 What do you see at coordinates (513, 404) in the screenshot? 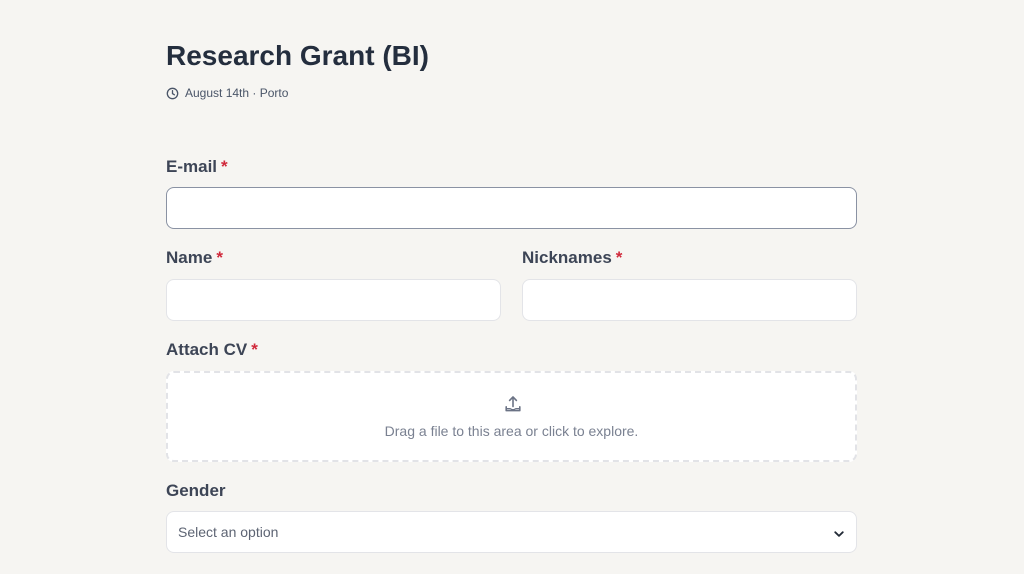
I see `upload-icon` at bounding box center [513, 404].